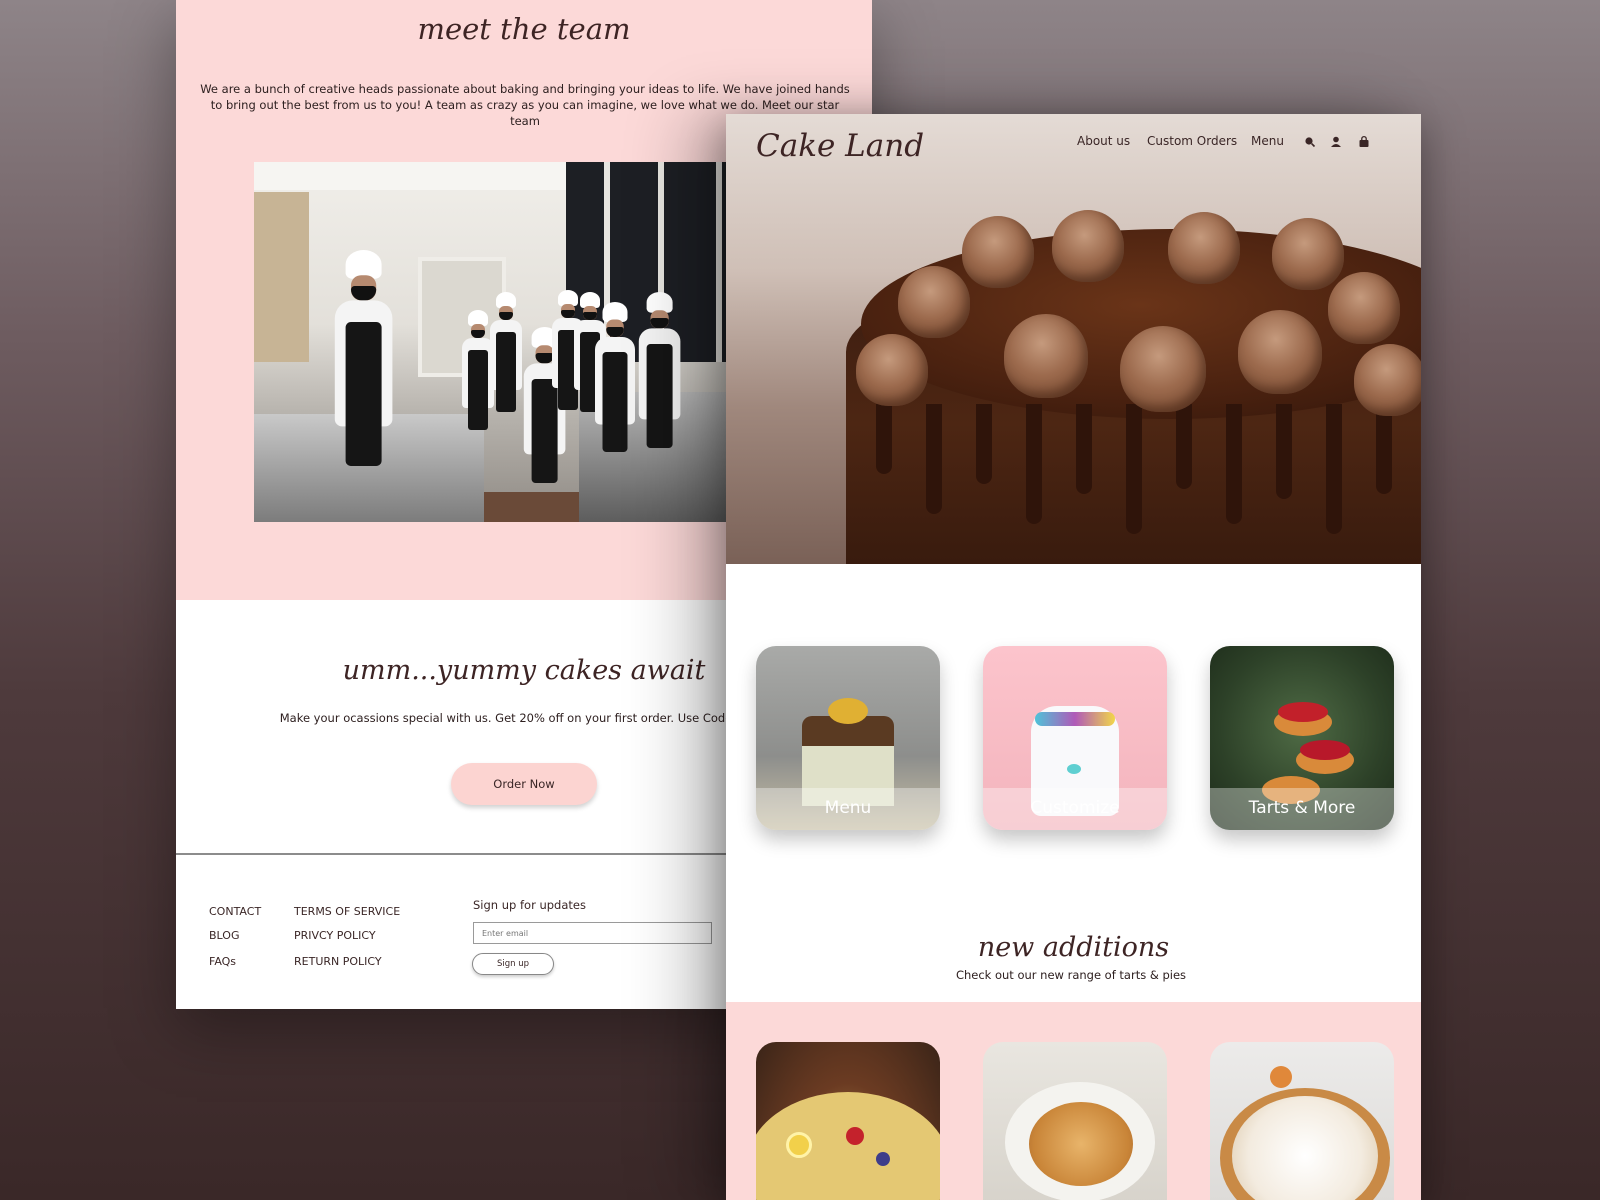  I want to click on team-title: meet the team, so click(524, 29).